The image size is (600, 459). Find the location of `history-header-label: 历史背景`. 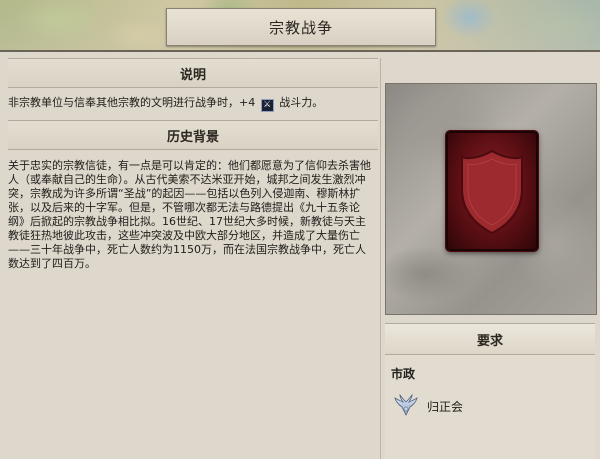

history-header-label: 历史背景 is located at coordinates (192, 137).